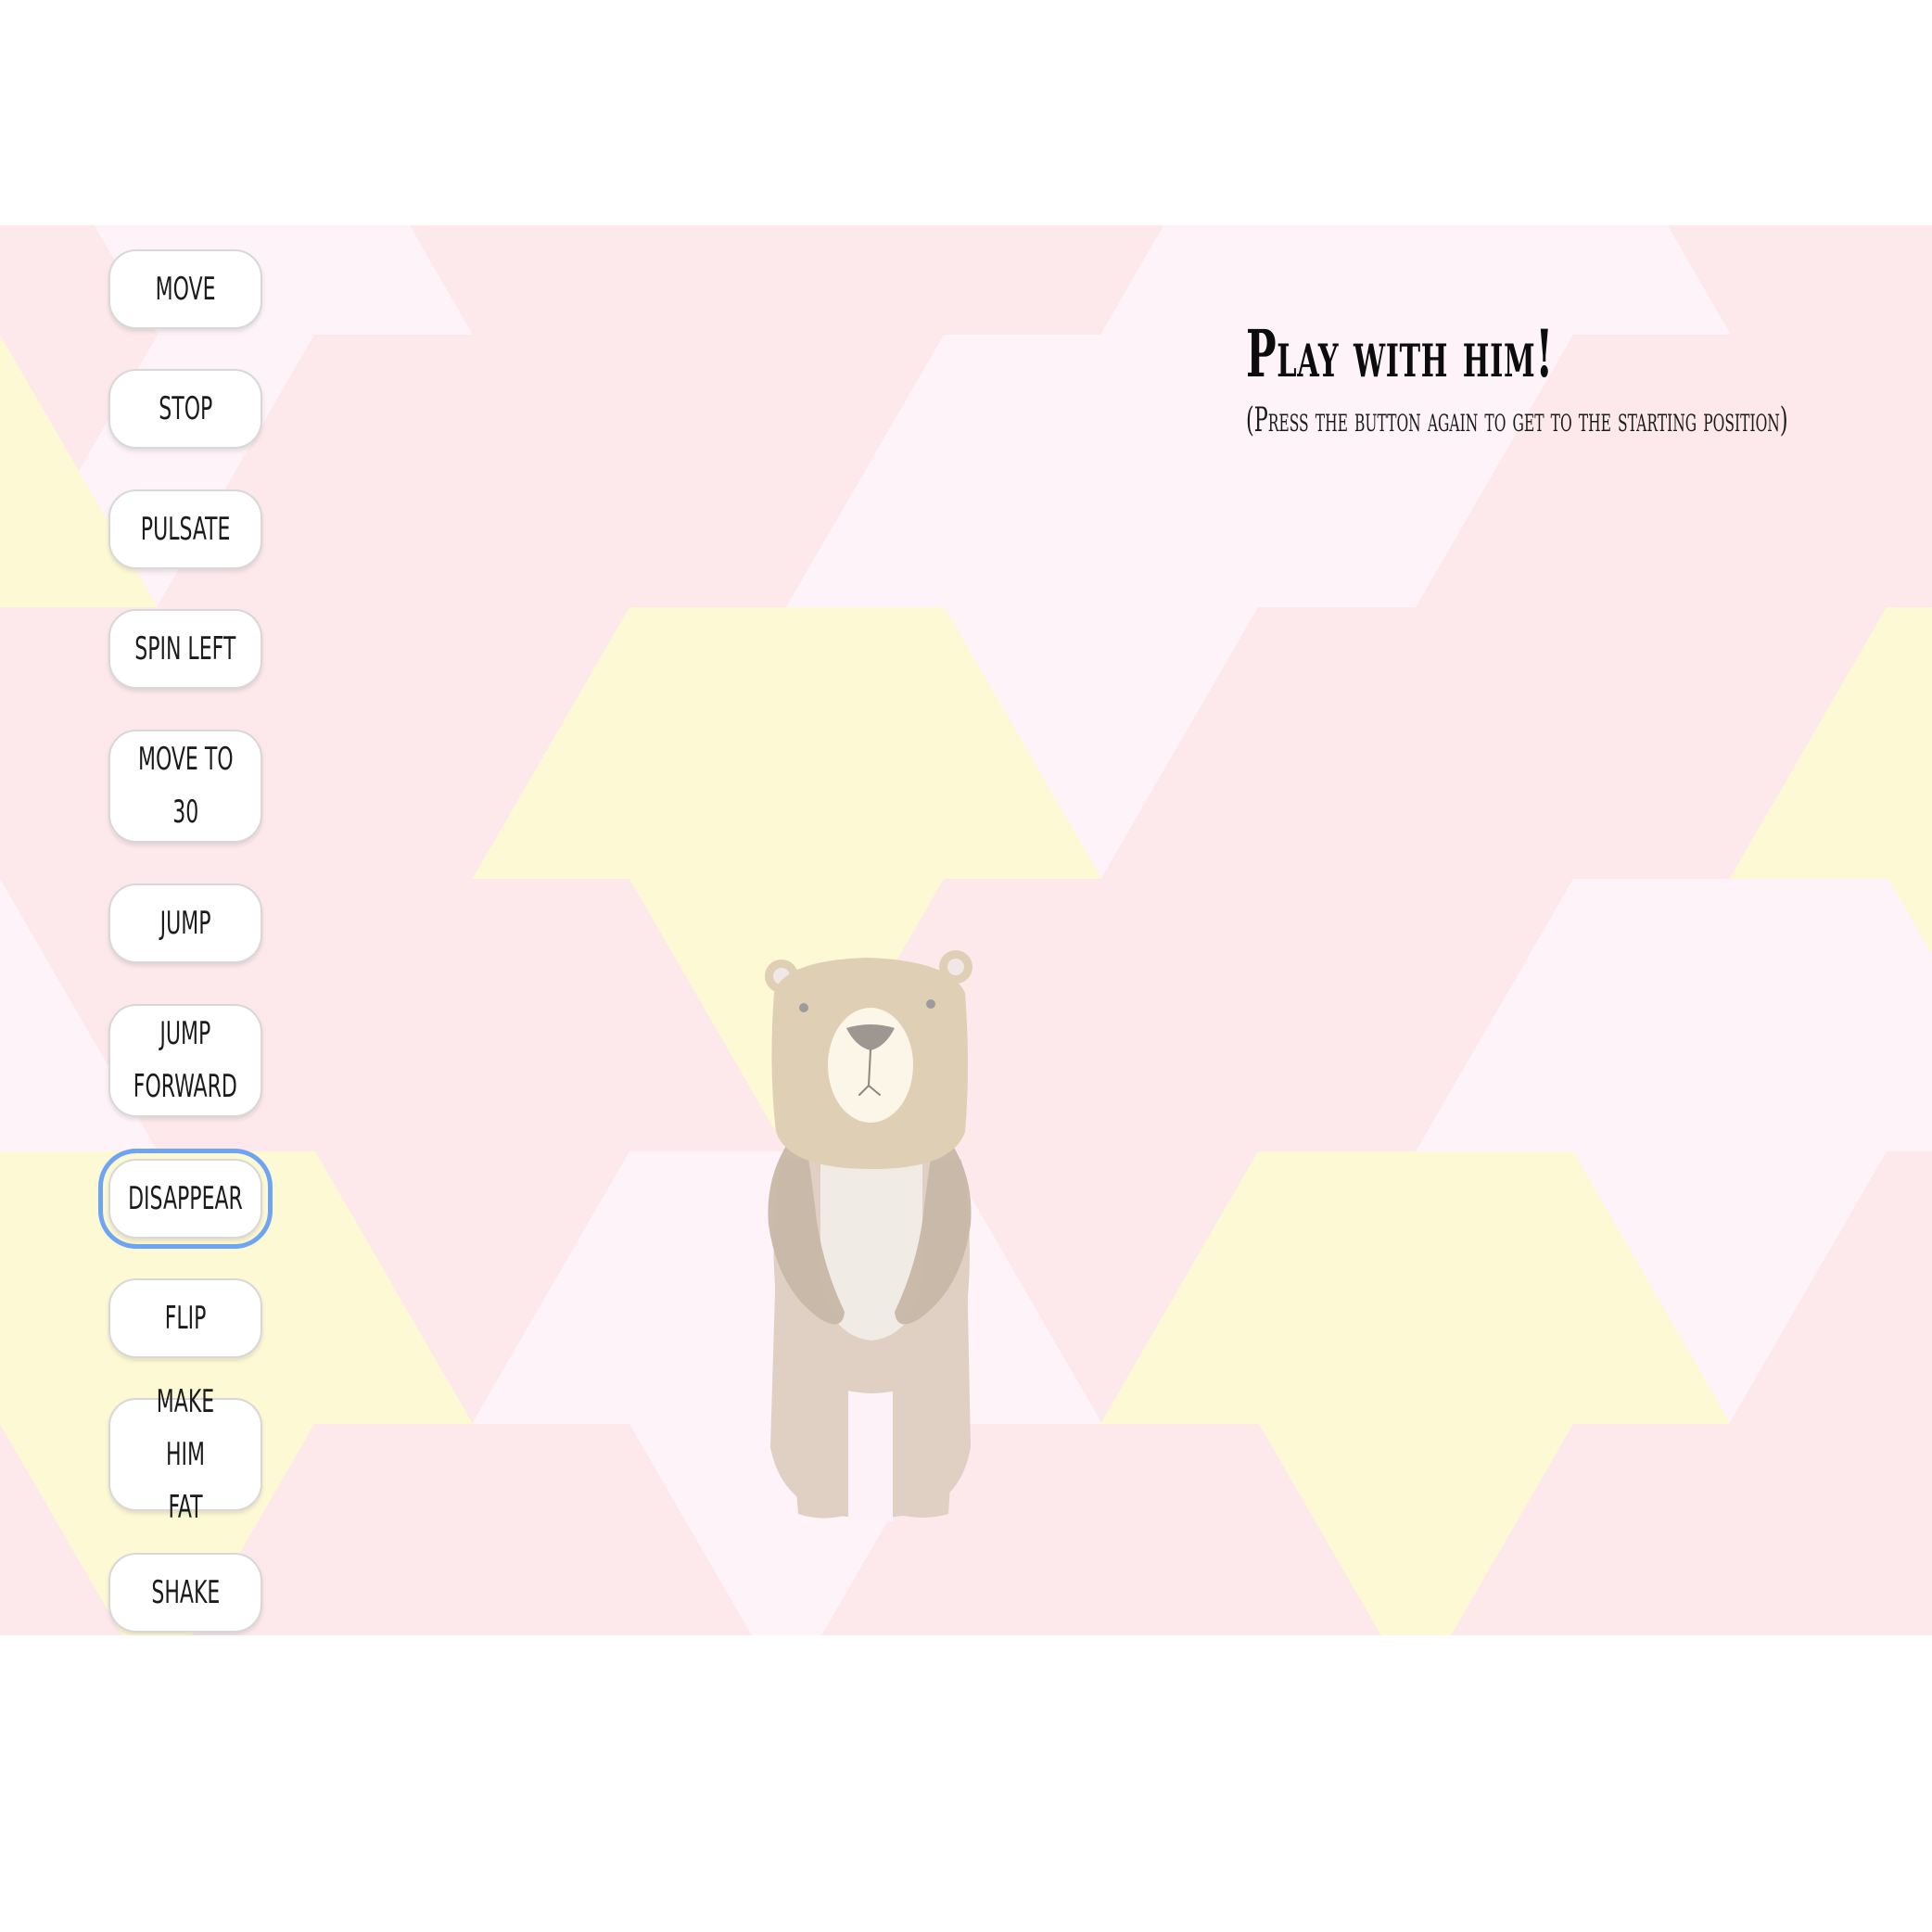  Describe the element at coordinates (185, 409) in the screenshot. I see `stop-button: STOP` at that location.